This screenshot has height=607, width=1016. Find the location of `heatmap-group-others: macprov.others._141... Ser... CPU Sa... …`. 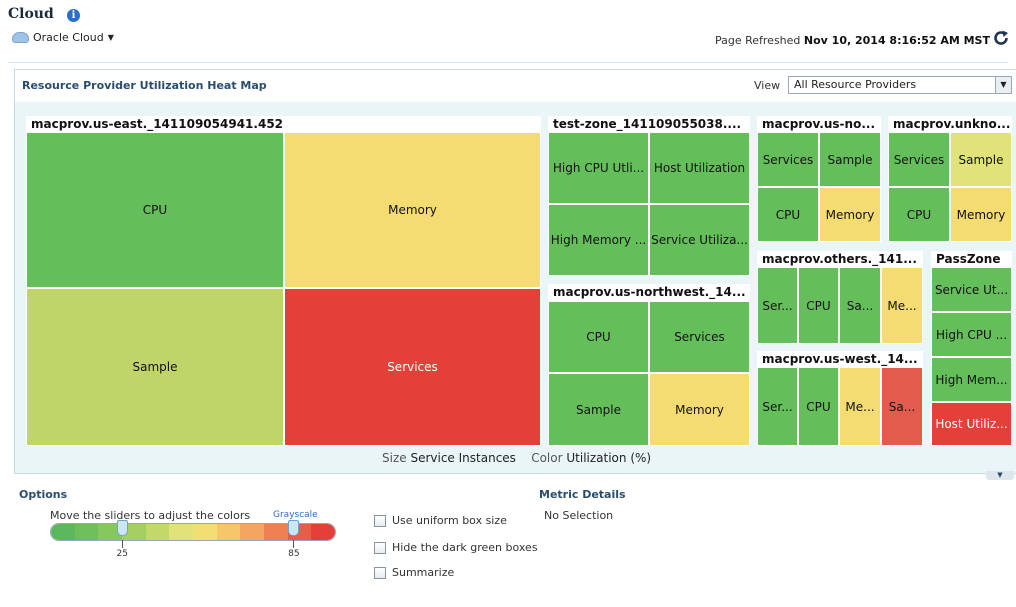

heatmap-group-others: macprov.others._141... Ser... CPU Sa... … is located at coordinates (840, 297).